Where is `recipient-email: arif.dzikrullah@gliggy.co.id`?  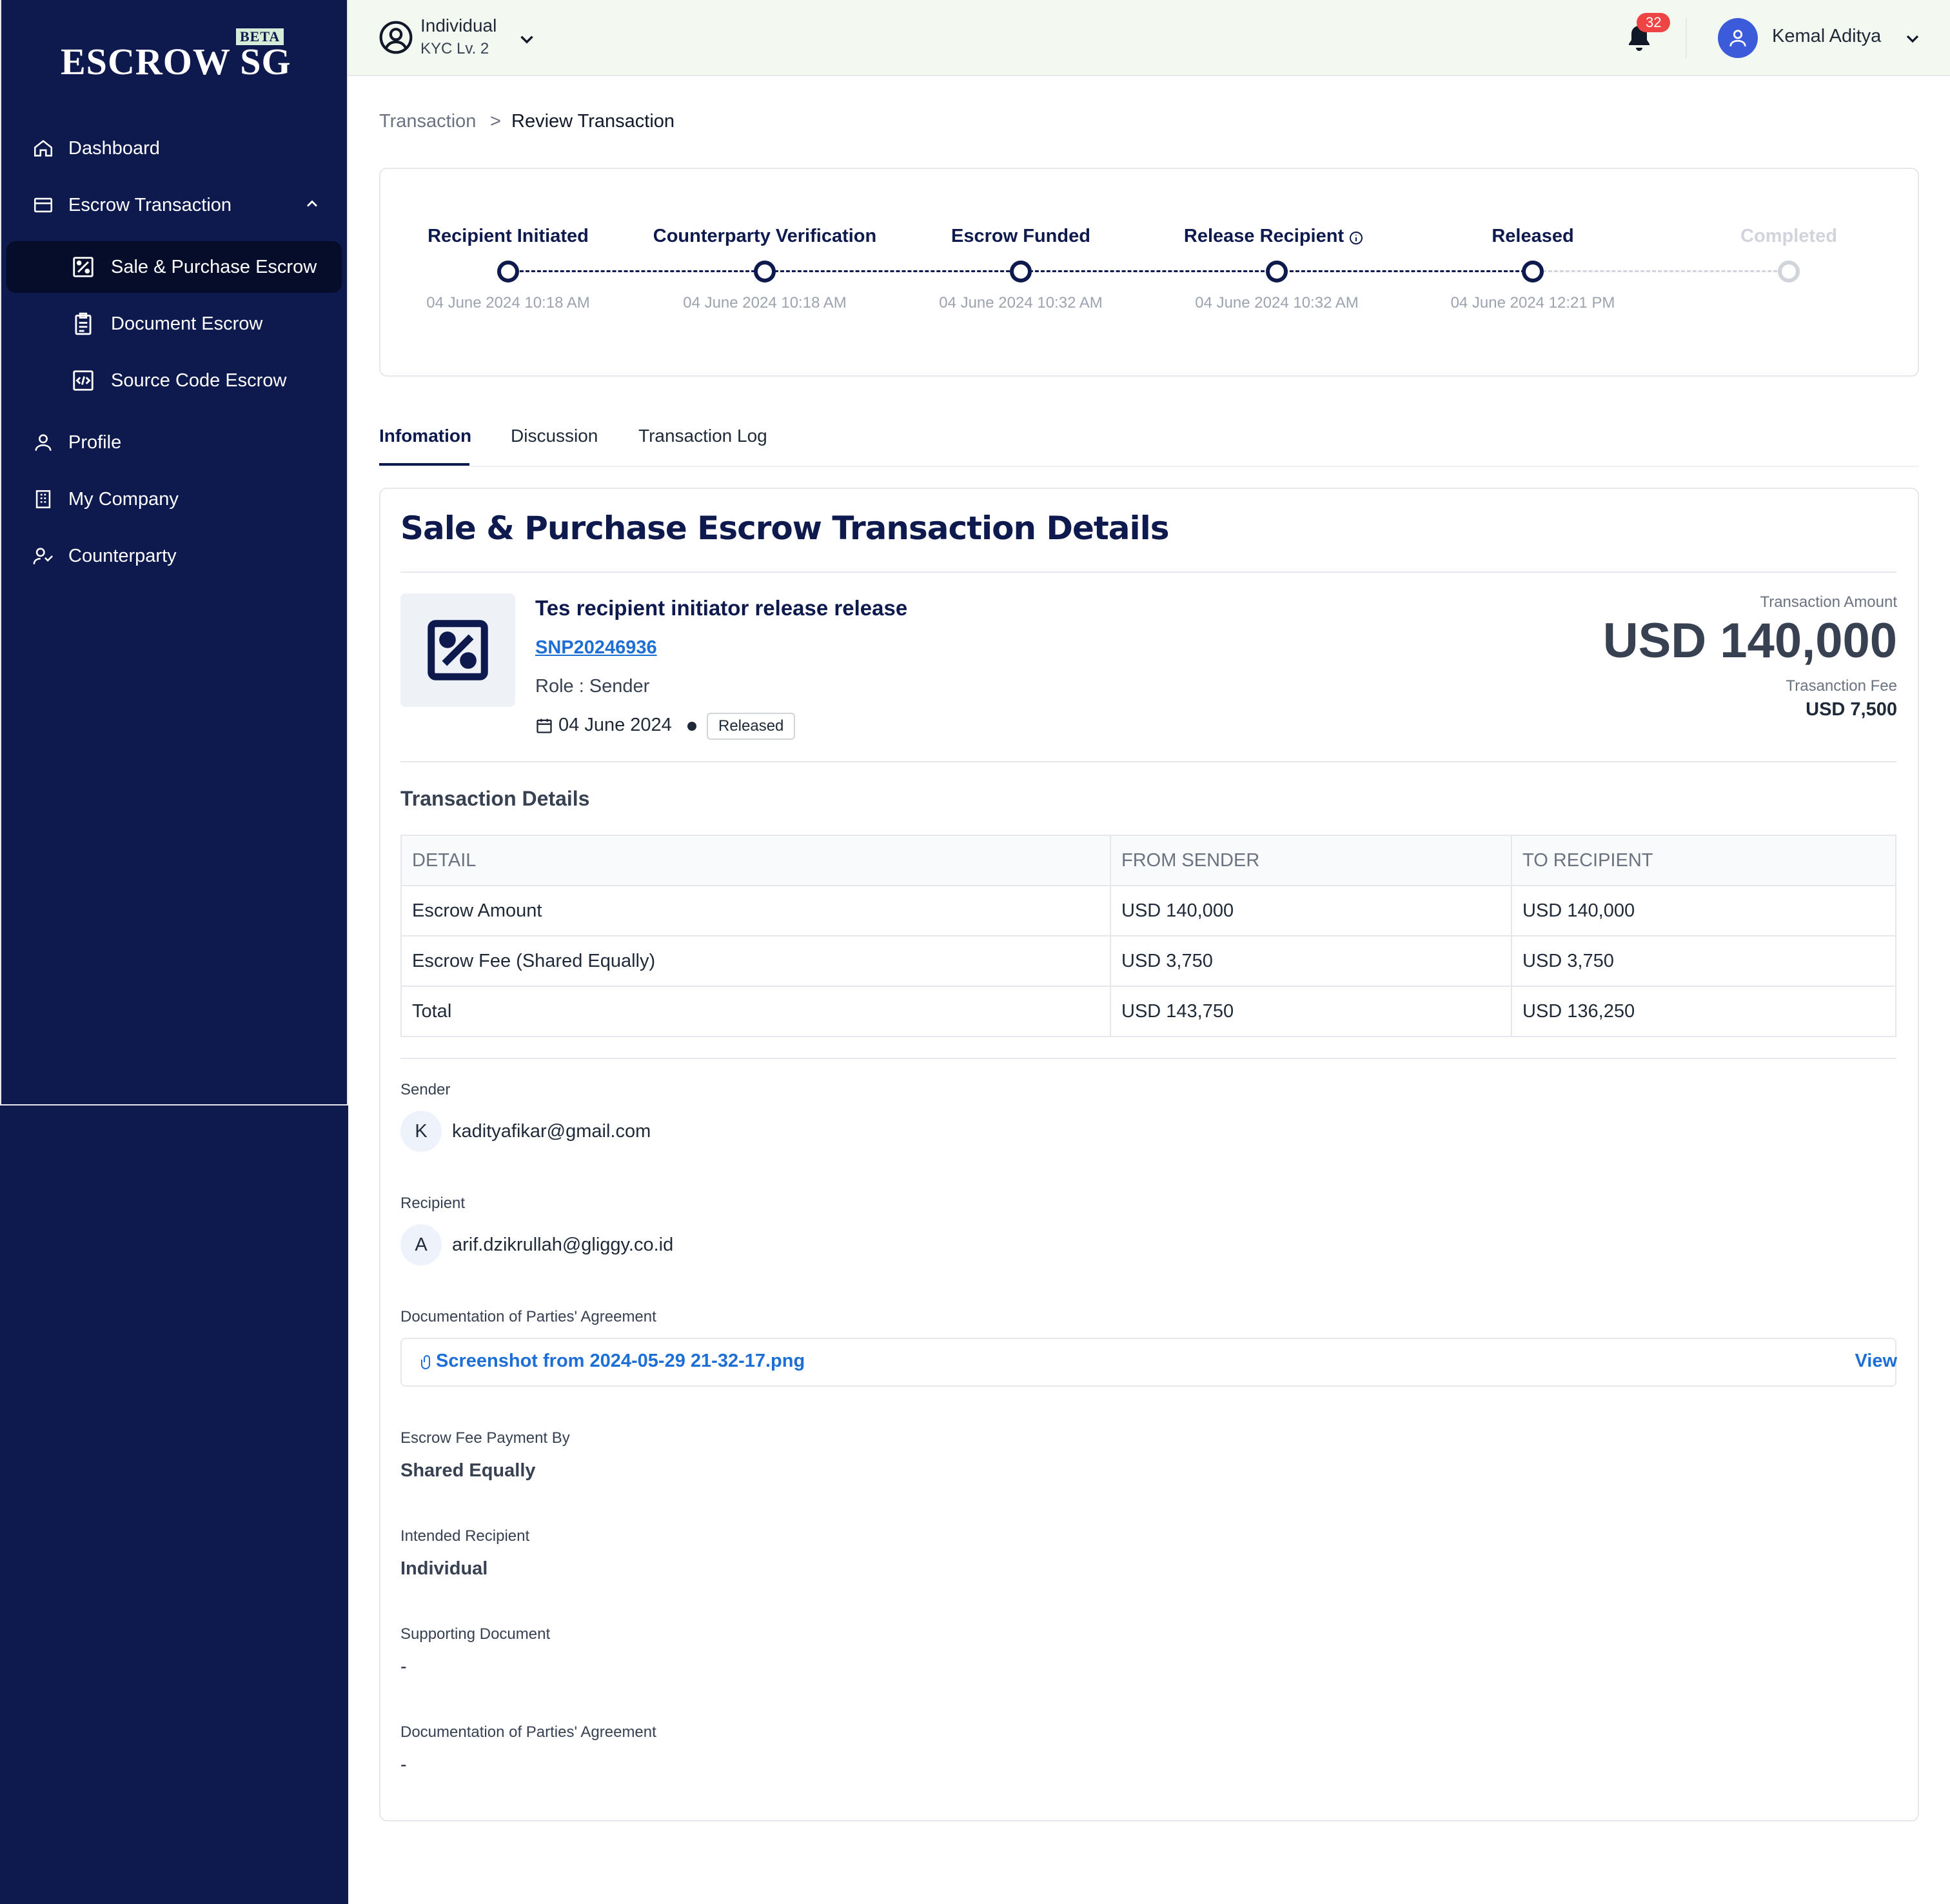 recipient-email: arif.dzikrullah@gliggy.co.id is located at coordinates (563, 1245).